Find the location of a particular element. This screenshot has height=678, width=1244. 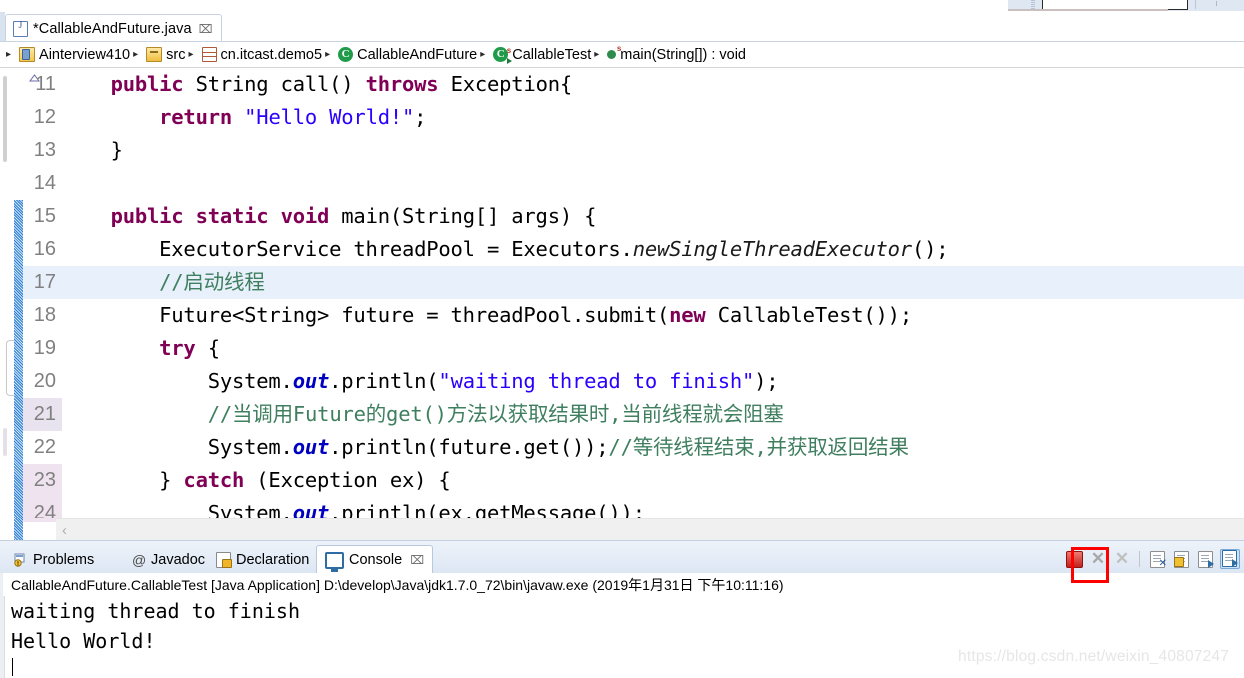

pin-console-button is located at coordinates (1205, 559).